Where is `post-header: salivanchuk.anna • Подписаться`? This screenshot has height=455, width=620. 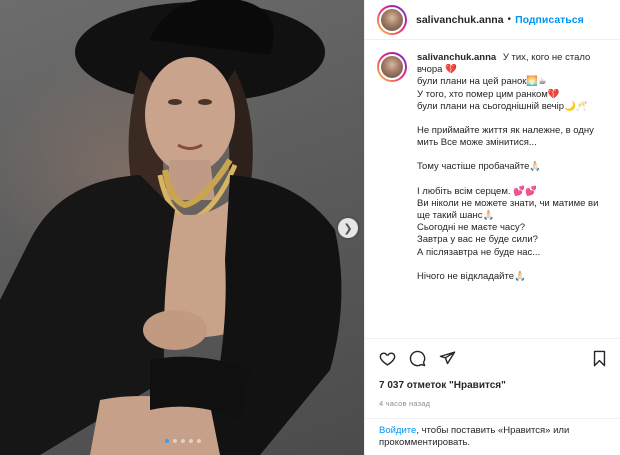 post-header: salivanchuk.anna • Подписаться is located at coordinates (492, 20).